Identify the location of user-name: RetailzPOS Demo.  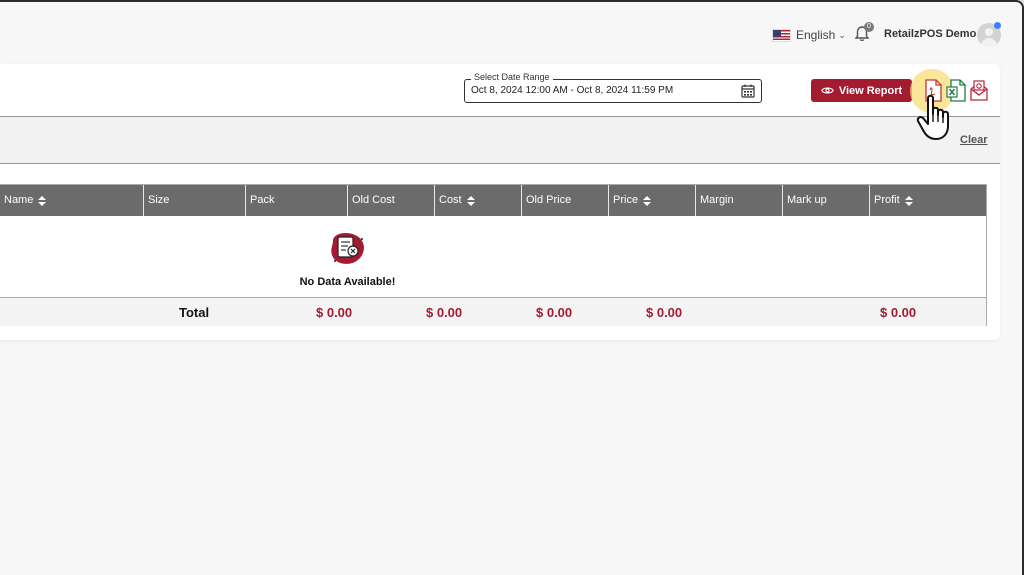
(930, 34).